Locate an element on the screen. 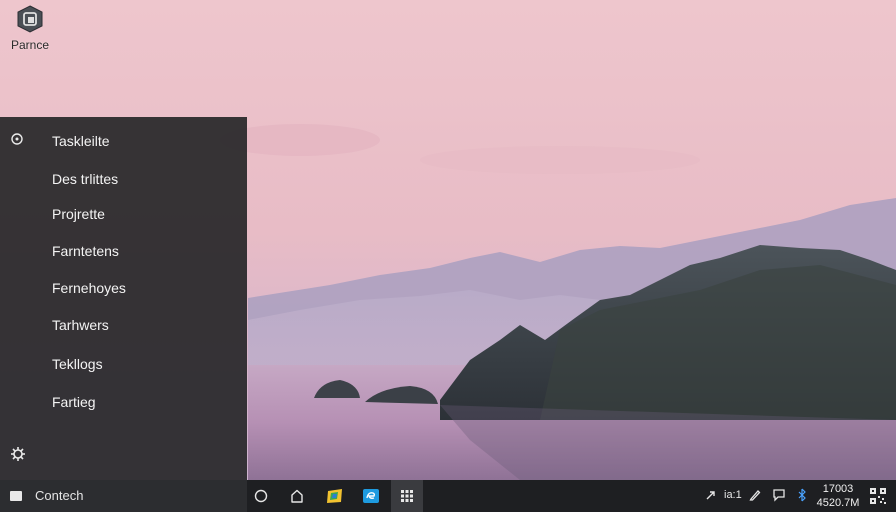 This screenshot has width=896, height=521. menu-item-1: Taskleilte is located at coordinates (81, 141).